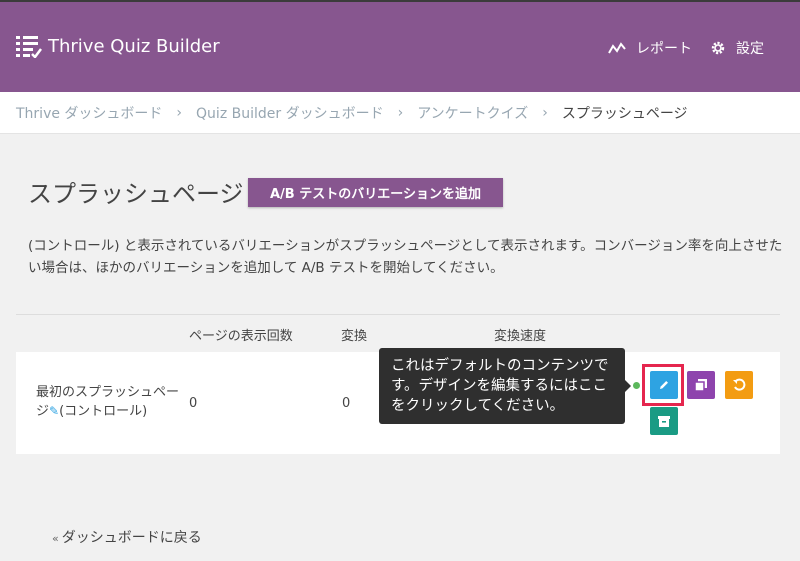 This screenshot has width=800, height=561. I want to click on back-to-dashboard-link: «ダッシュボードに戻る, so click(127, 537).